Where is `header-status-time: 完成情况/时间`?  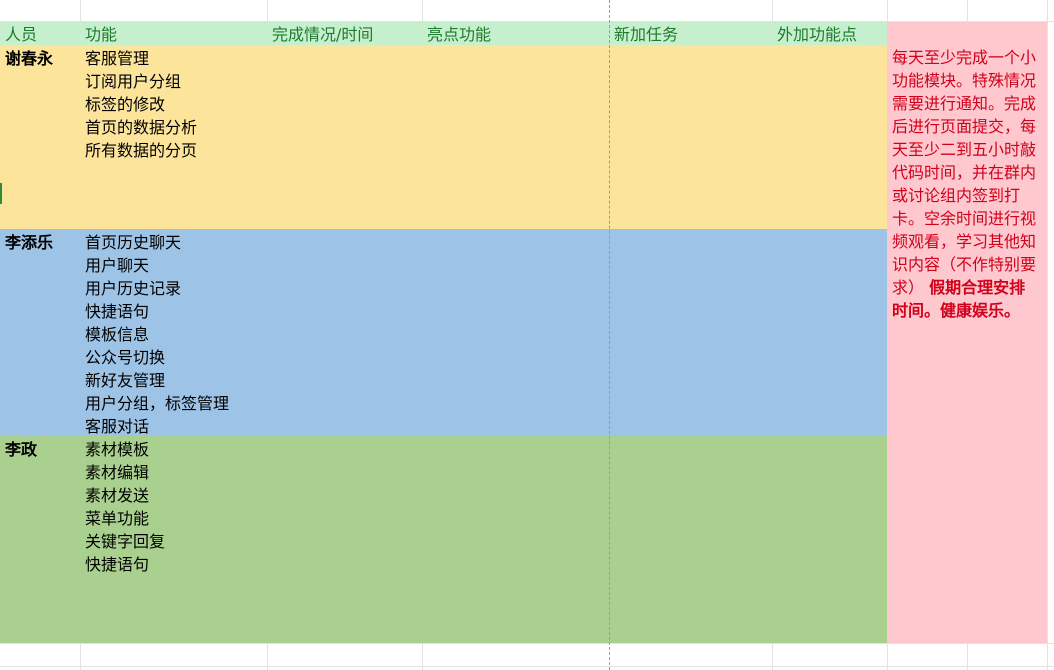 header-status-time: 完成情况/时间 is located at coordinates (322, 33).